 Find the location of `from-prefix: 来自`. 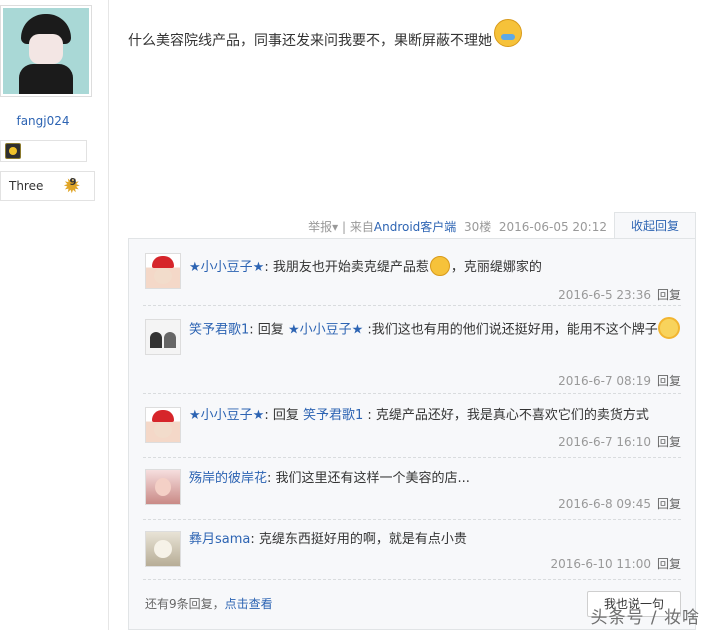

from-prefix: 来自 is located at coordinates (361, 227).